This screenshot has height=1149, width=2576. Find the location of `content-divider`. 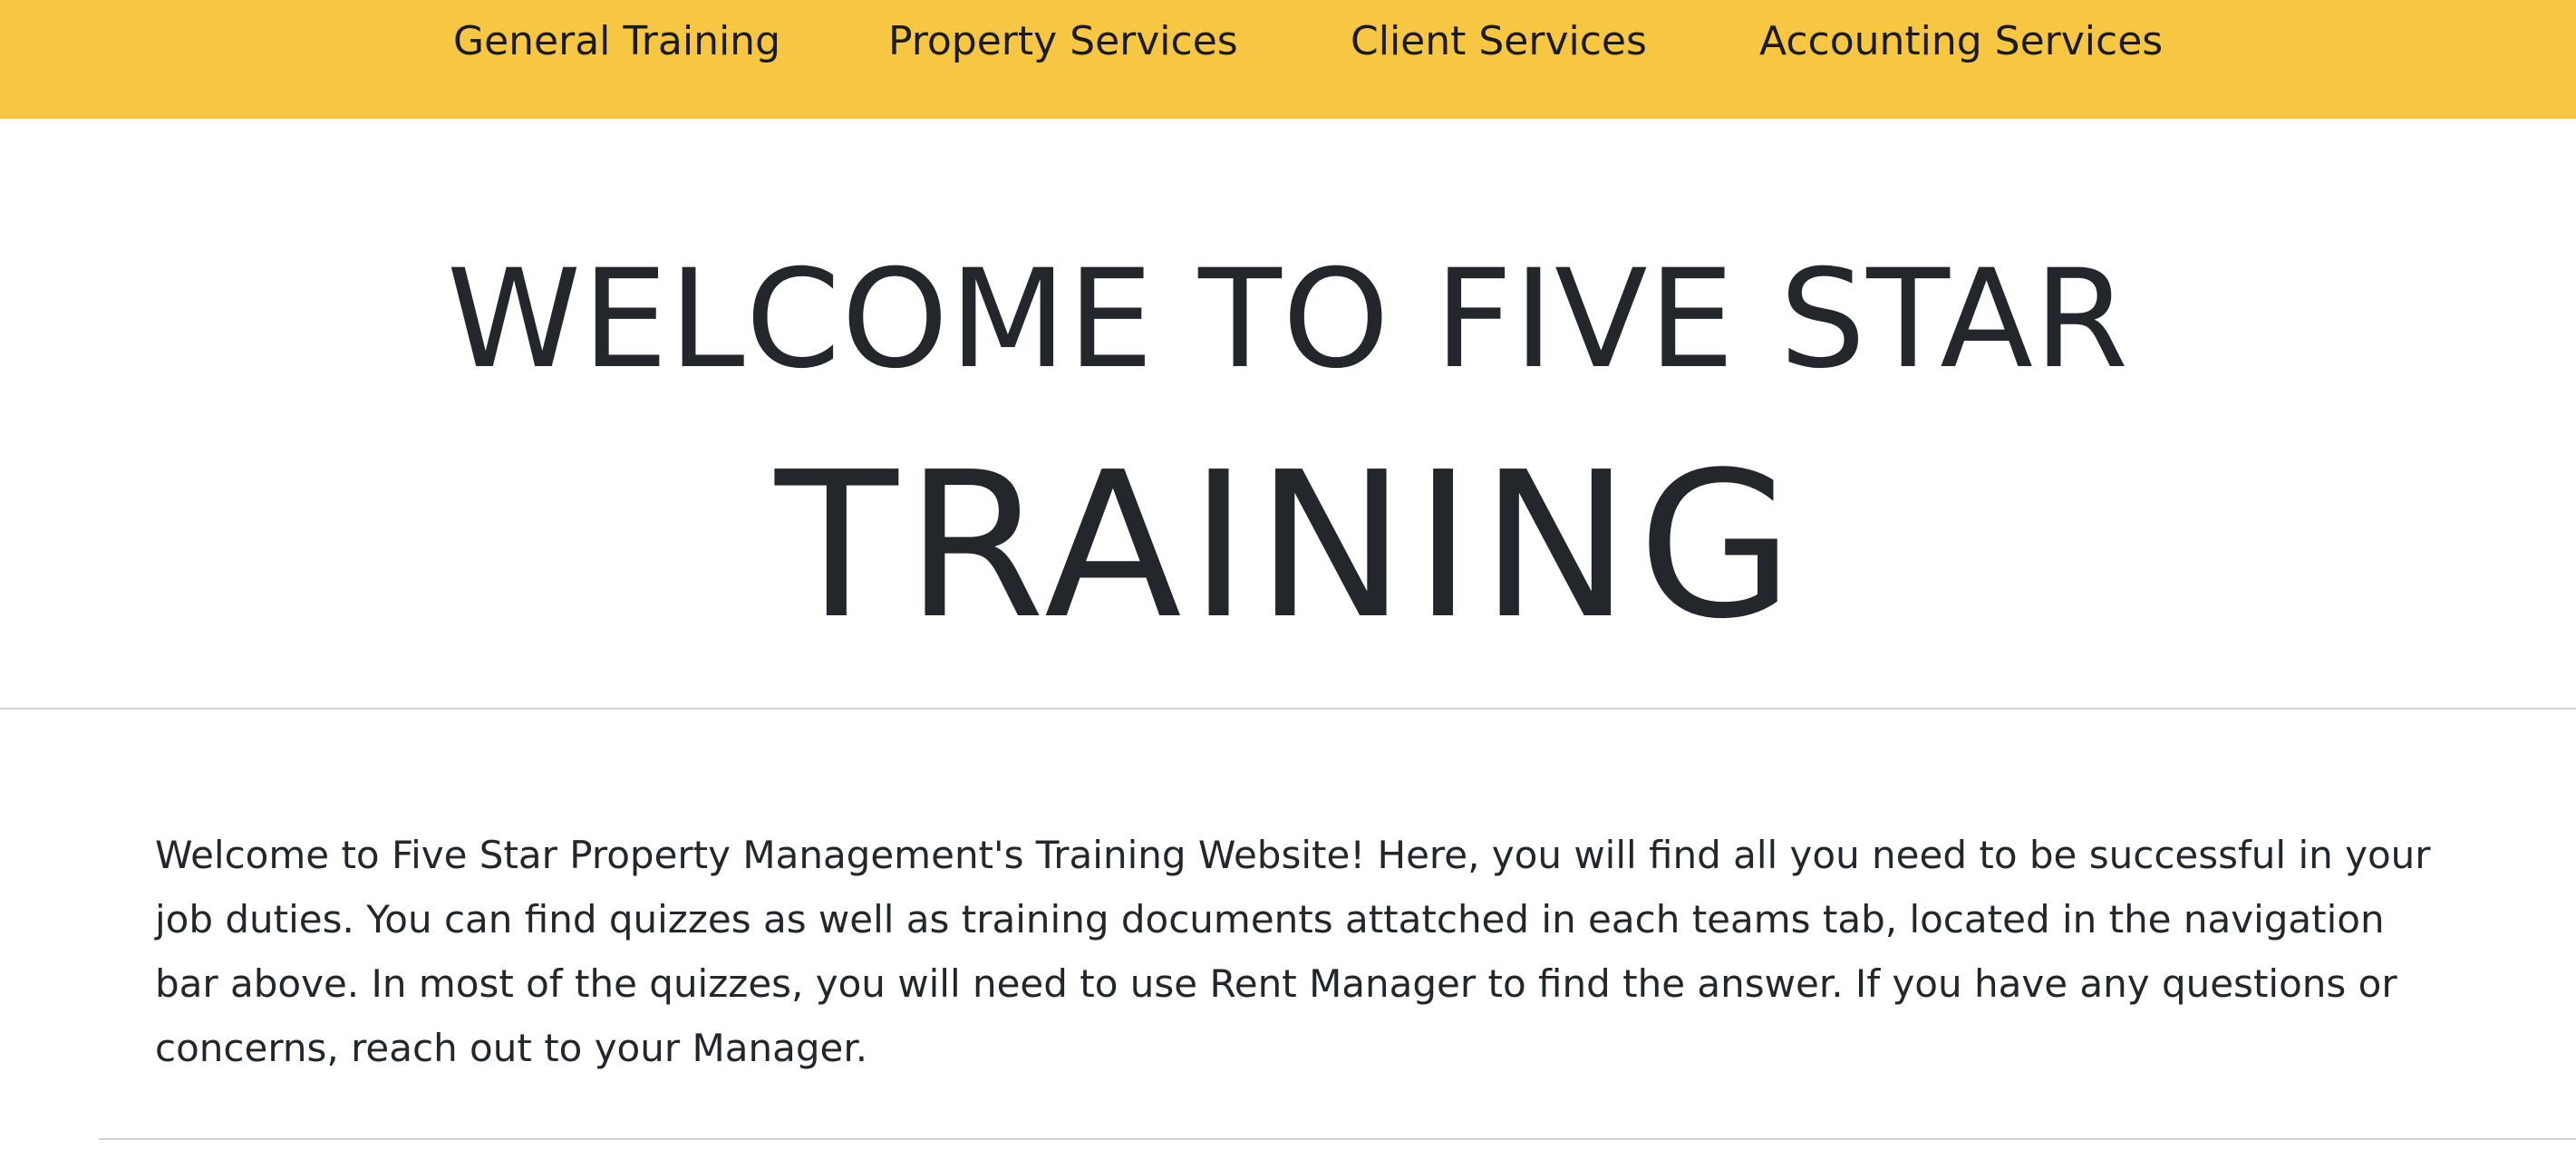

content-divider is located at coordinates (1337, 1139).